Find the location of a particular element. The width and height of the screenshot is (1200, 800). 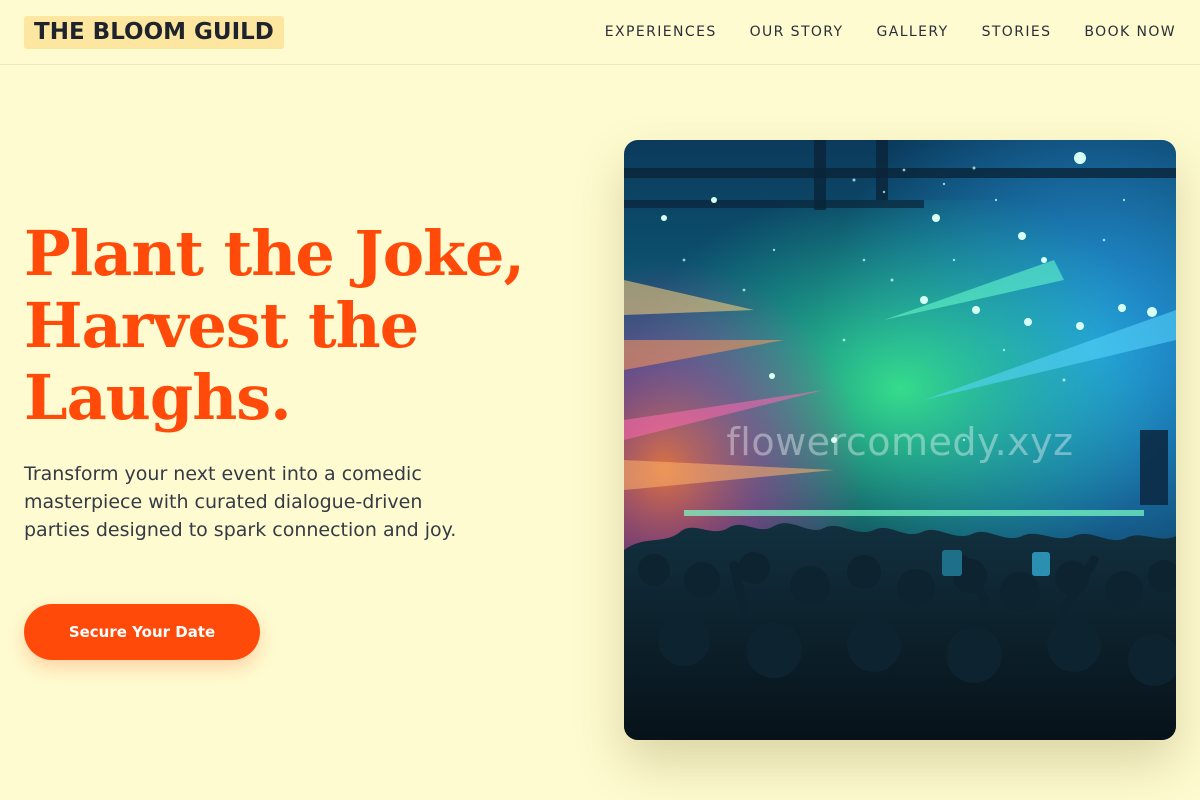

nav-link-our-story: OUR STORY is located at coordinates (797, 32).